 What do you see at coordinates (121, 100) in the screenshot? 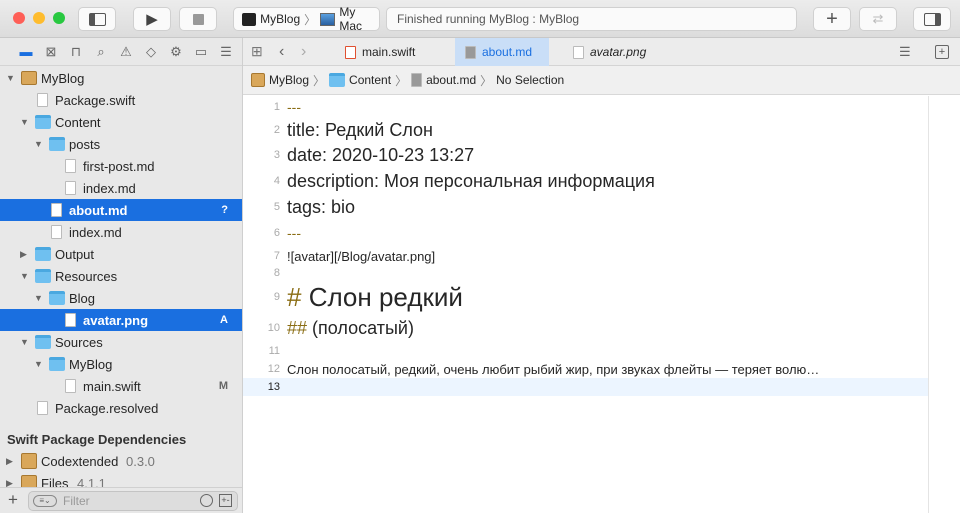
I see `tree-item: Package.swift` at bounding box center [121, 100].